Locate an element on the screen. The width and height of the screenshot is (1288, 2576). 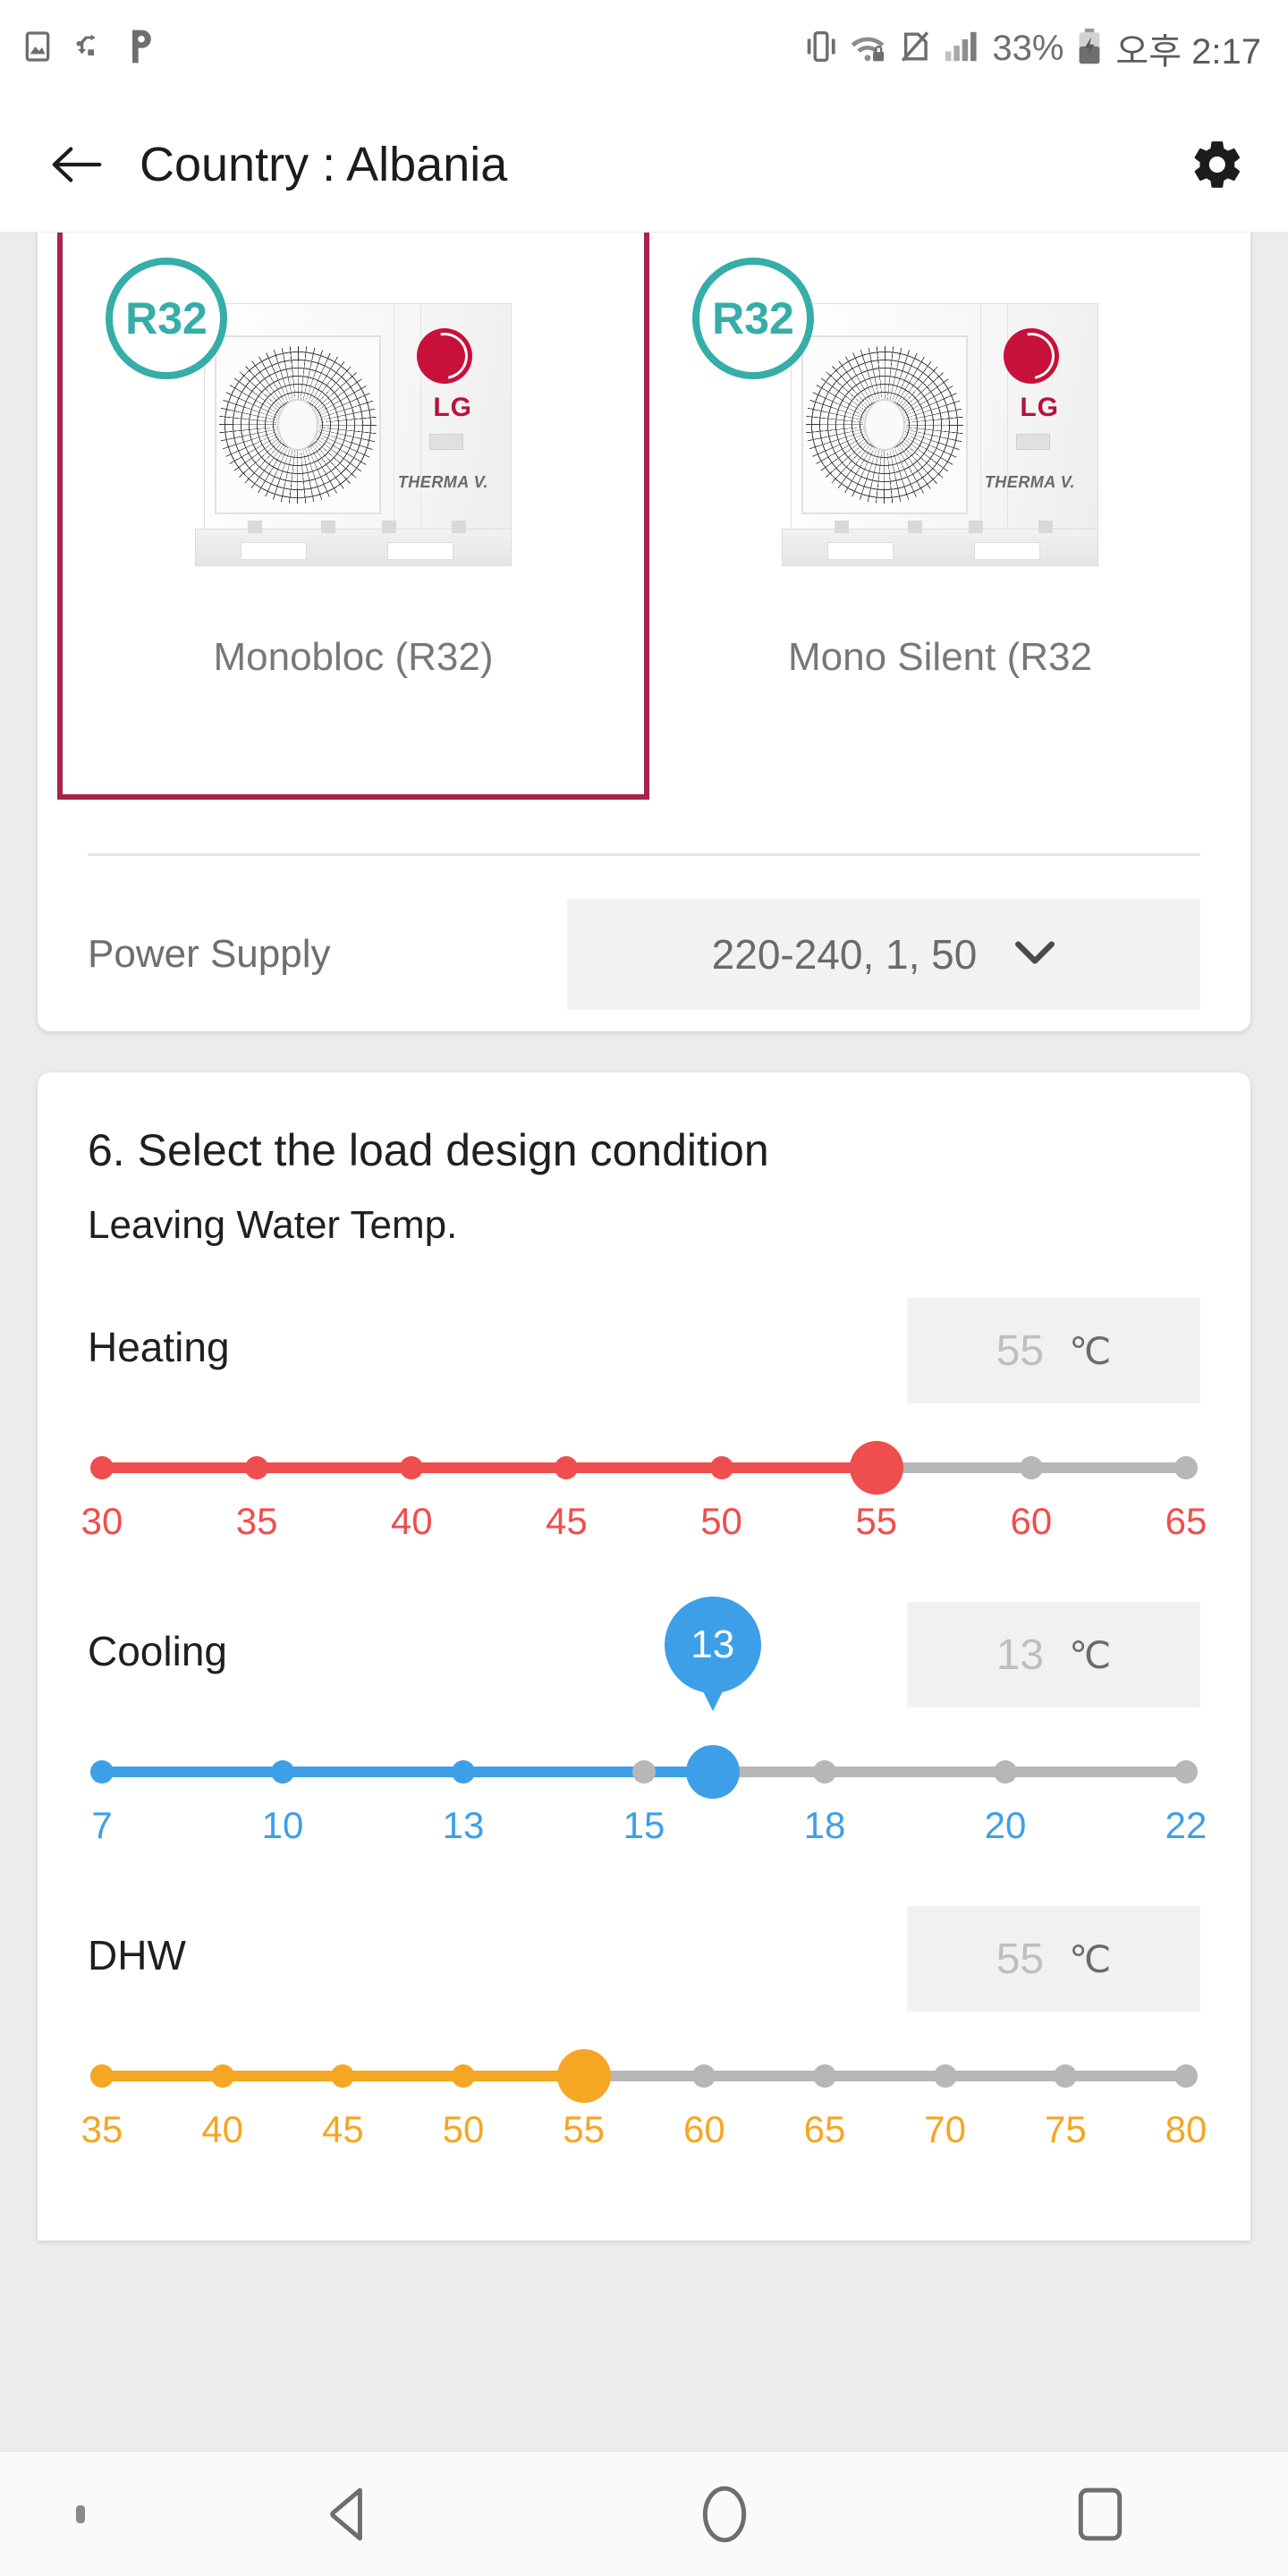
power-supply-value: 220-240, 1, 50 is located at coordinates (844, 954).